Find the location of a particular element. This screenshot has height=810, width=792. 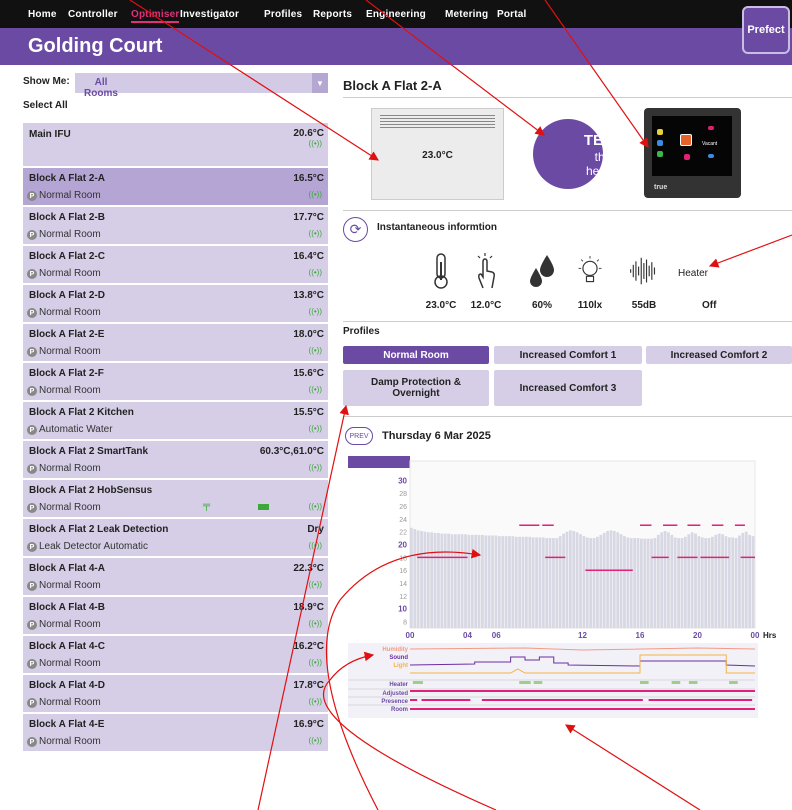

room-list-item: Block A Flat 2-D 13.8°C P Normal Room ((•)) is located at coordinates (175, 304).